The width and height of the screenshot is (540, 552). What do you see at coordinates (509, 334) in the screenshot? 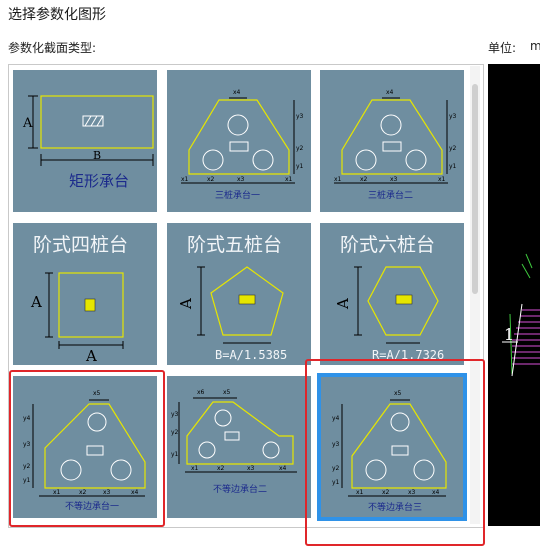
I see `preview-section-label: 1` at bounding box center [509, 334].